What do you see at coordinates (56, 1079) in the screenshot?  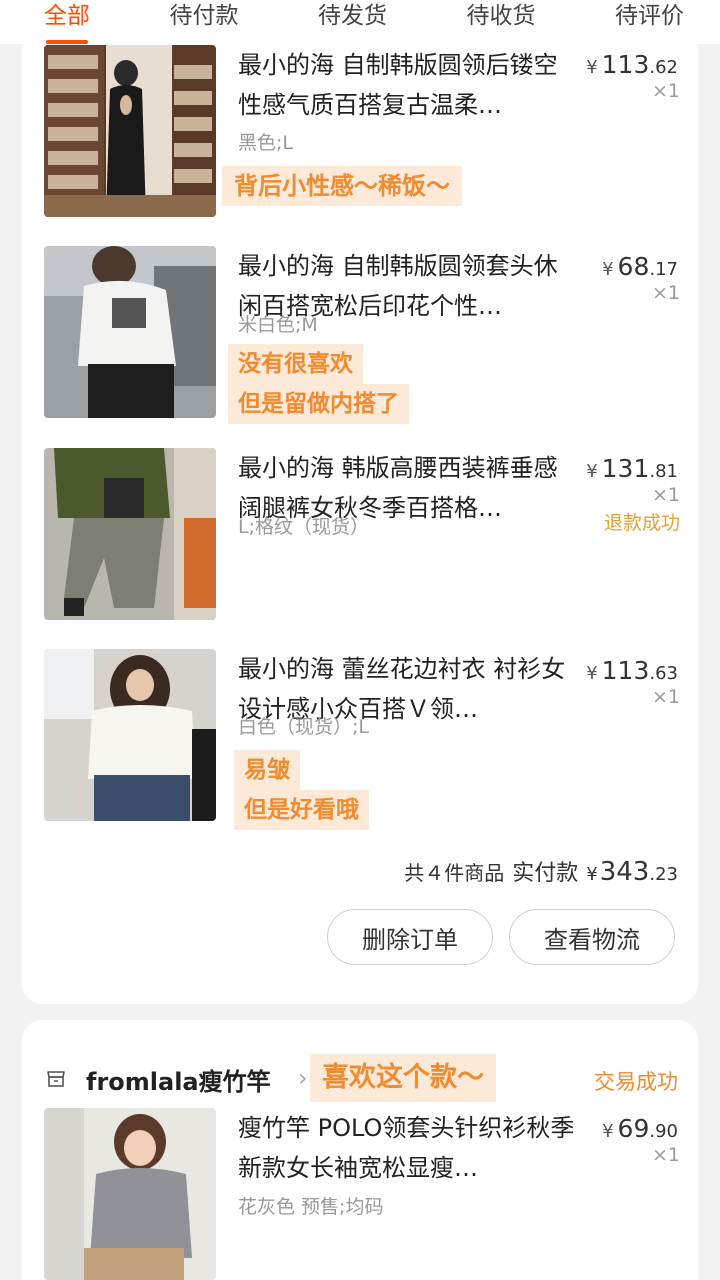 I see `store-icon` at bounding box center [56, 1079].